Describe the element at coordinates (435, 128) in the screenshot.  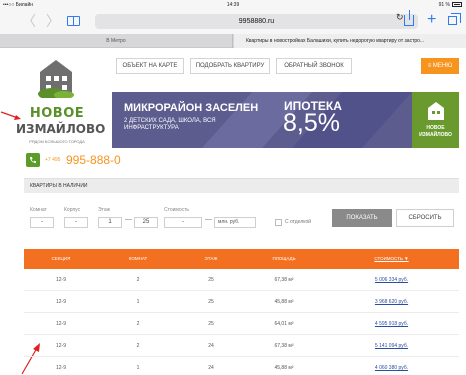
I see `badge-text-top: НОВОЕ` at that location.